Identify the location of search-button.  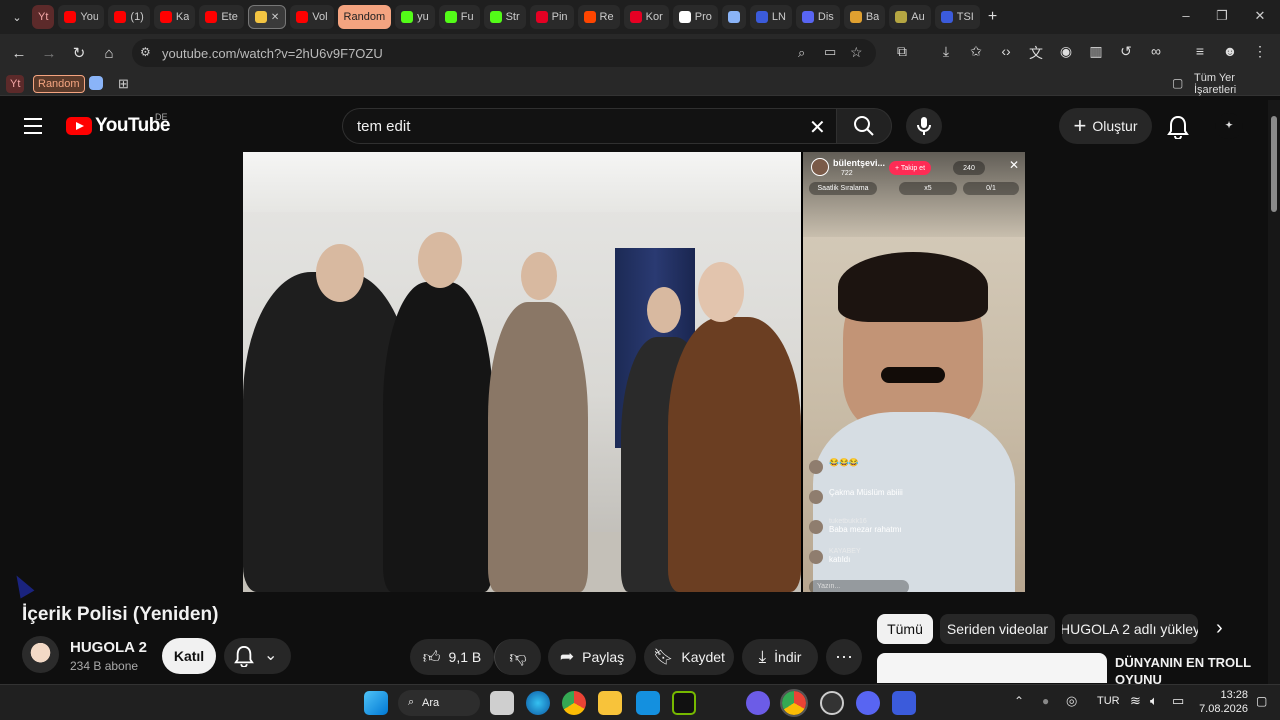
(864, 126).